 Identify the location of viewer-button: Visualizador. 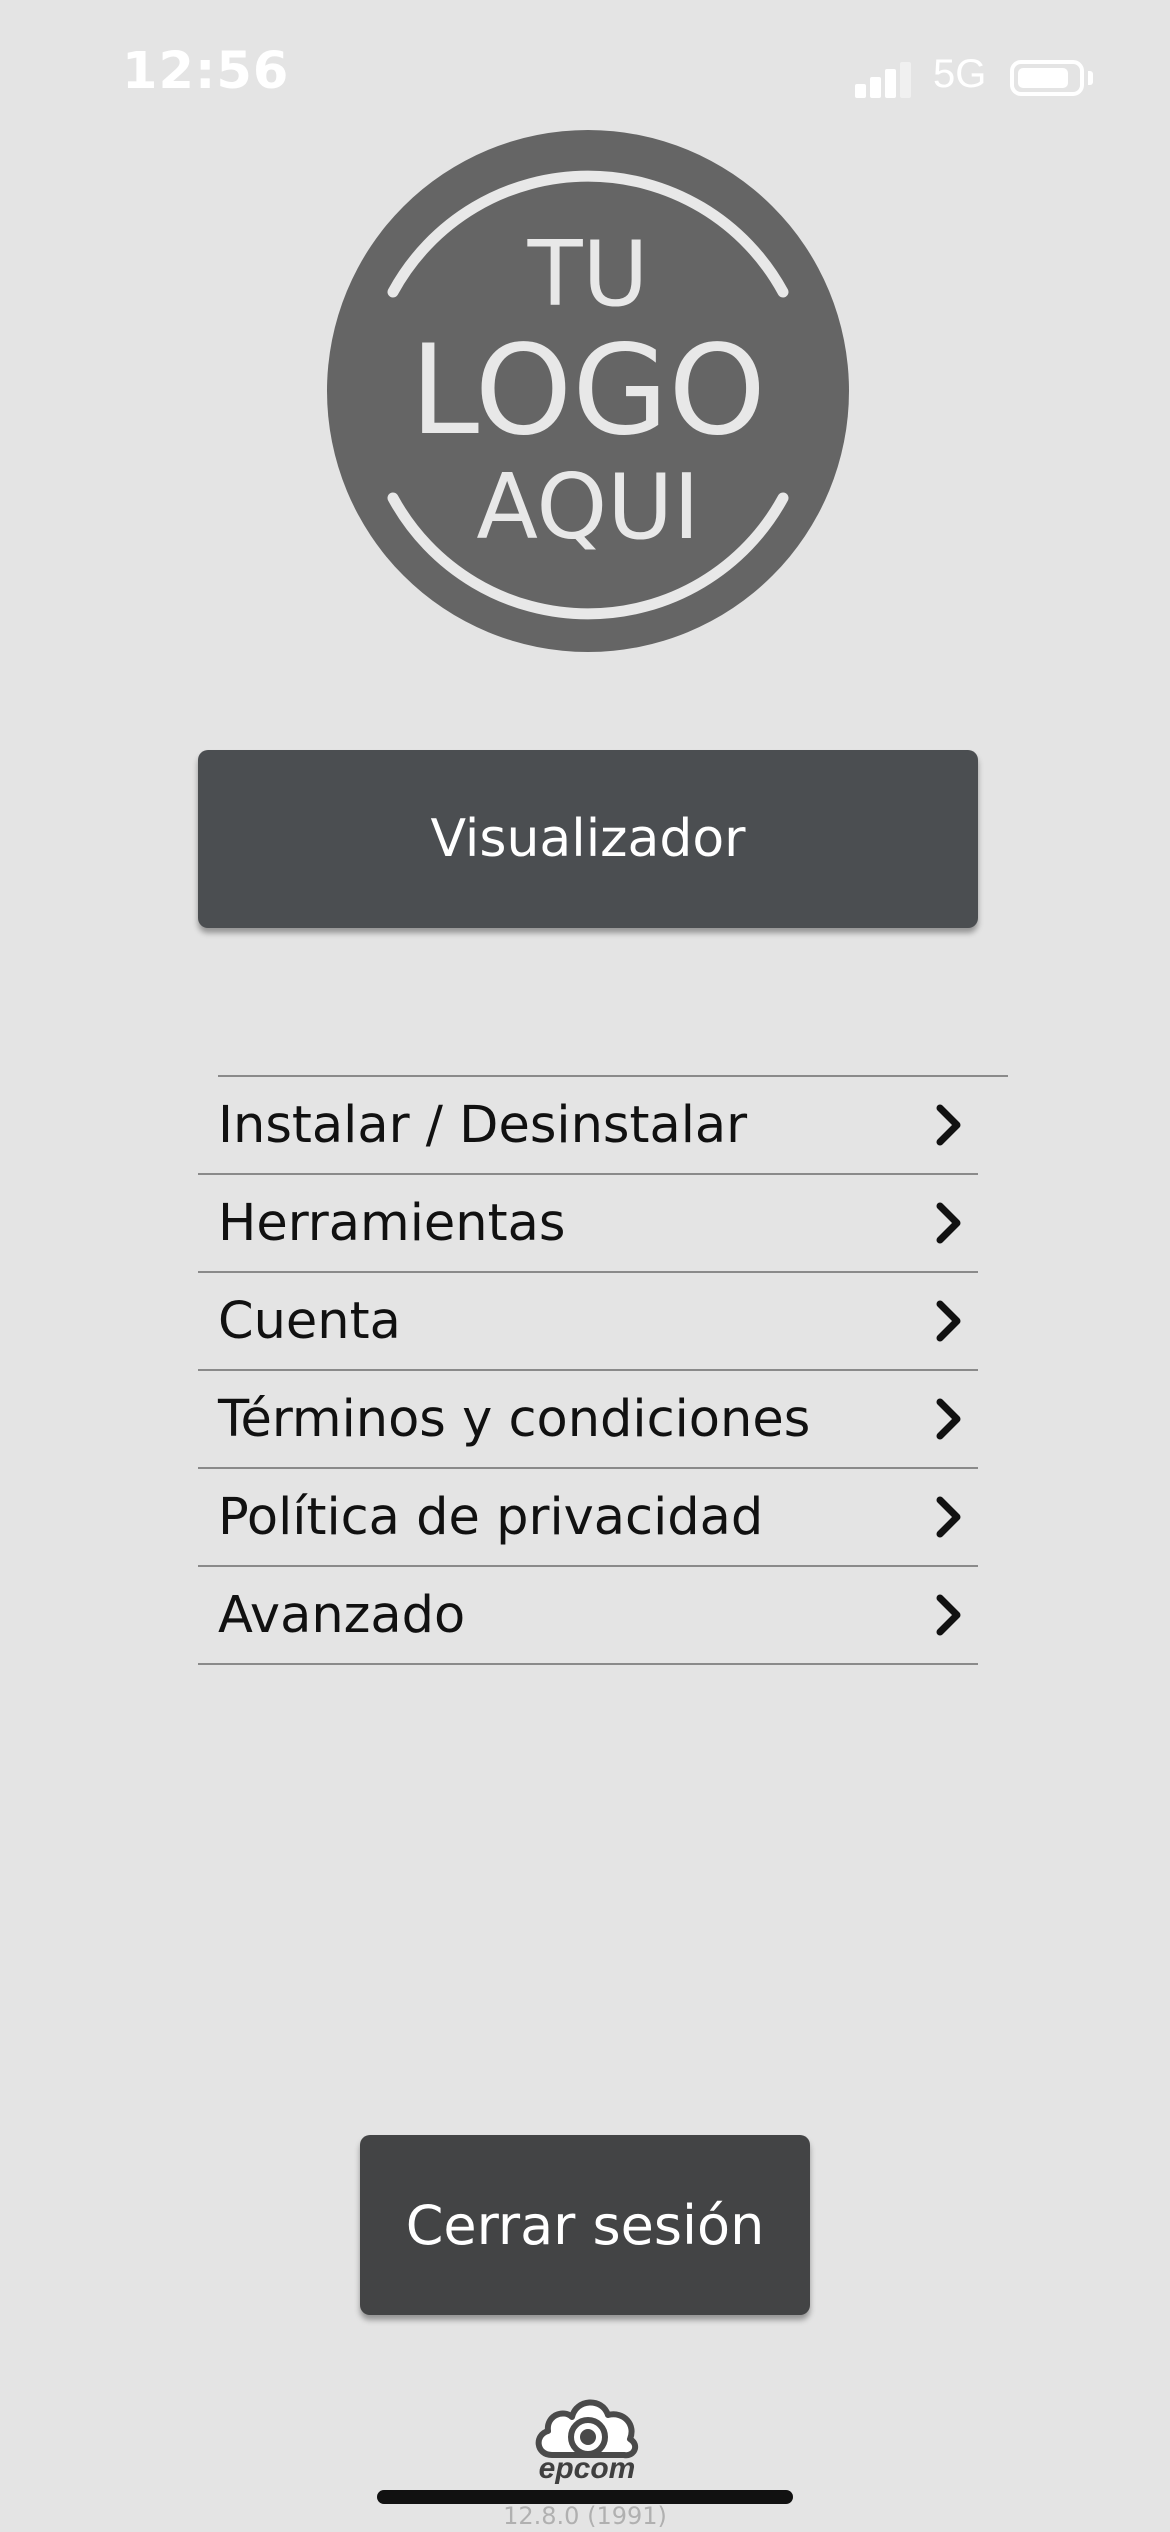
(588, 839).